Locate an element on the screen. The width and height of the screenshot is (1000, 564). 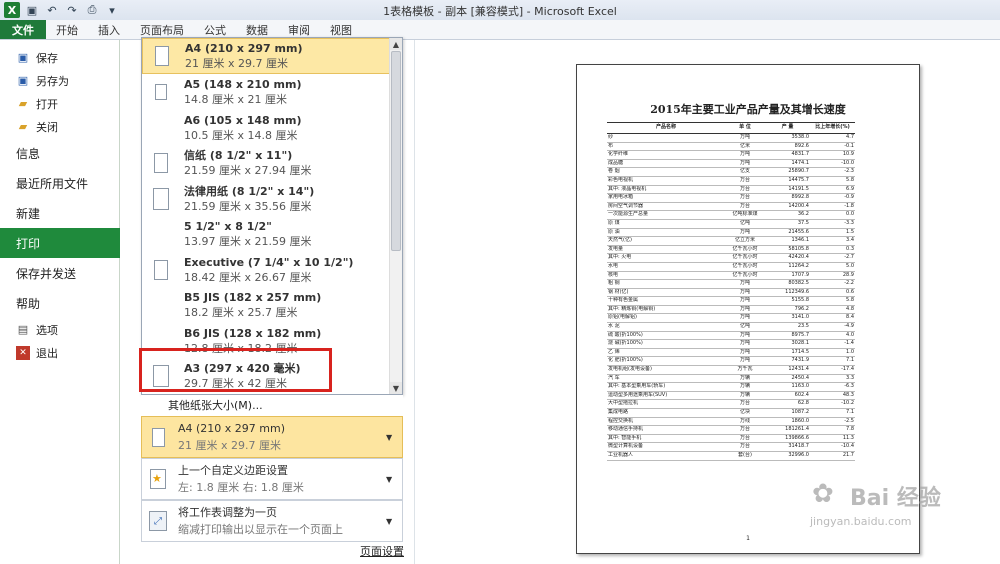
nav-info: 信息 is located at coordinates (59, 153).